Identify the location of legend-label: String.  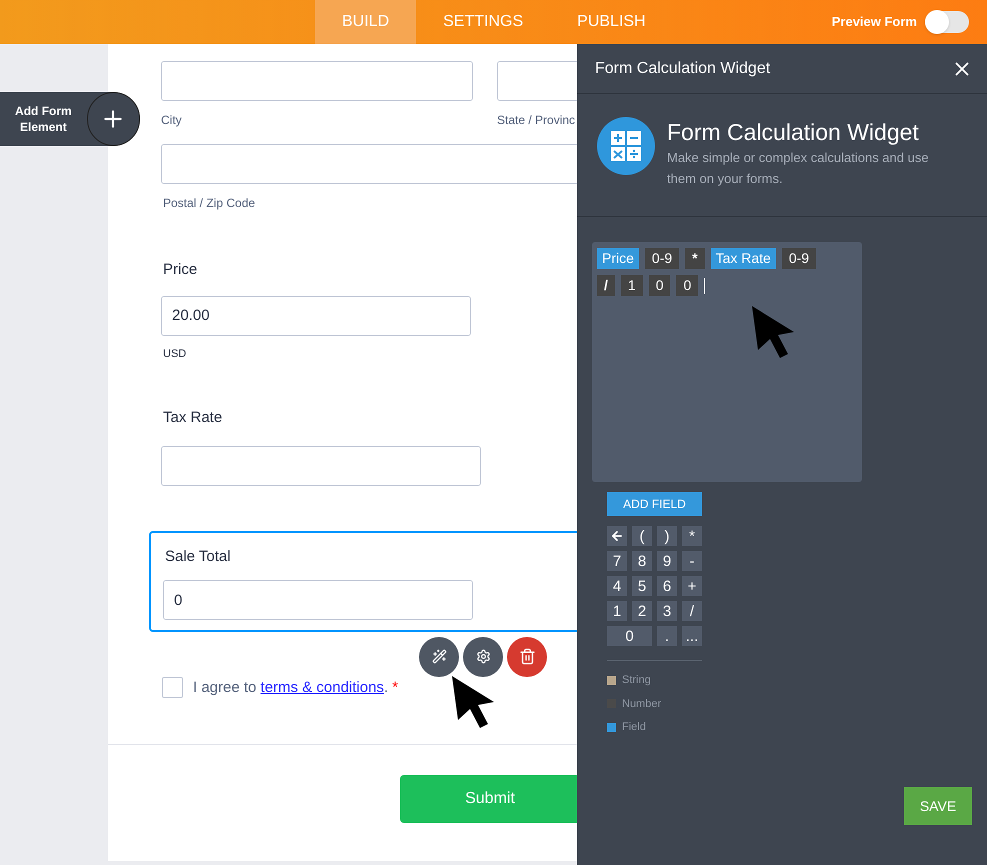
(636, 680).